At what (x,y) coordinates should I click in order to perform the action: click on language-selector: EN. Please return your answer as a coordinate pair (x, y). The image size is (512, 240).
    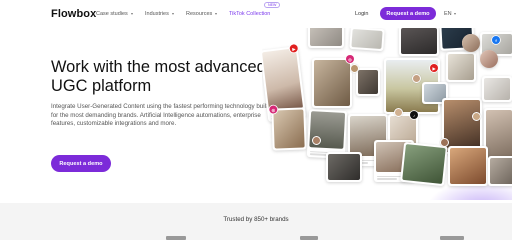
    Looking at the image, I should click on (450, 14).